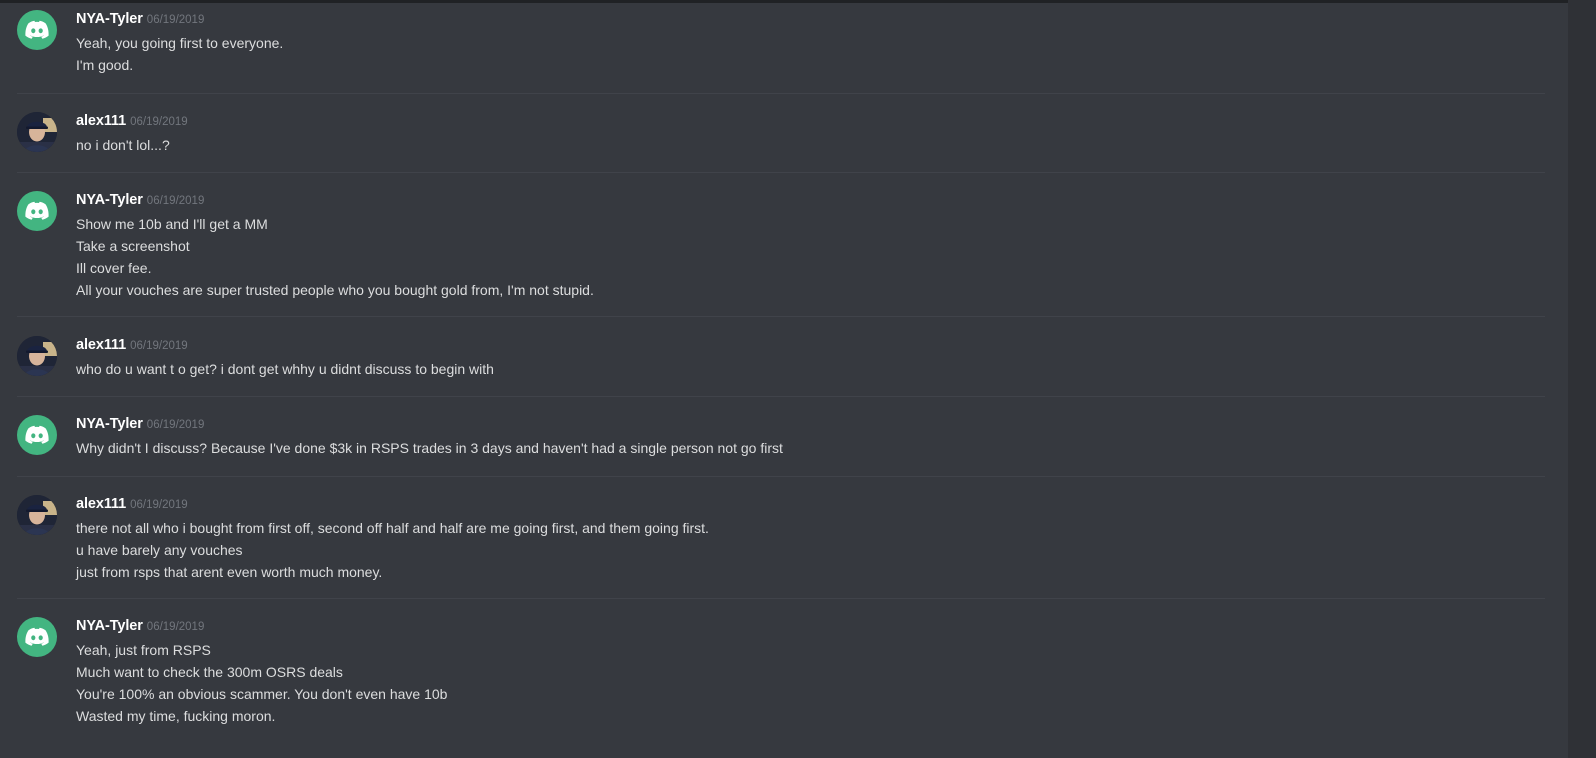 This screenshot has height=758, width=1596. Describe the element at coordinates (133, 246) in the screenshot. I see `message-line: Take a screenshot` at that location.